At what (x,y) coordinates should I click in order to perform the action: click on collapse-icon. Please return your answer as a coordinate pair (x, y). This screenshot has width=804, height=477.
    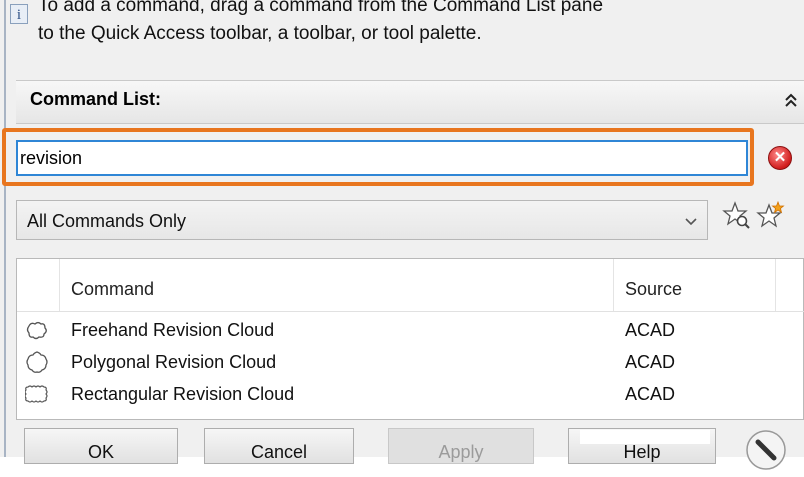
    Looking at the image, I should click on (791, 101).